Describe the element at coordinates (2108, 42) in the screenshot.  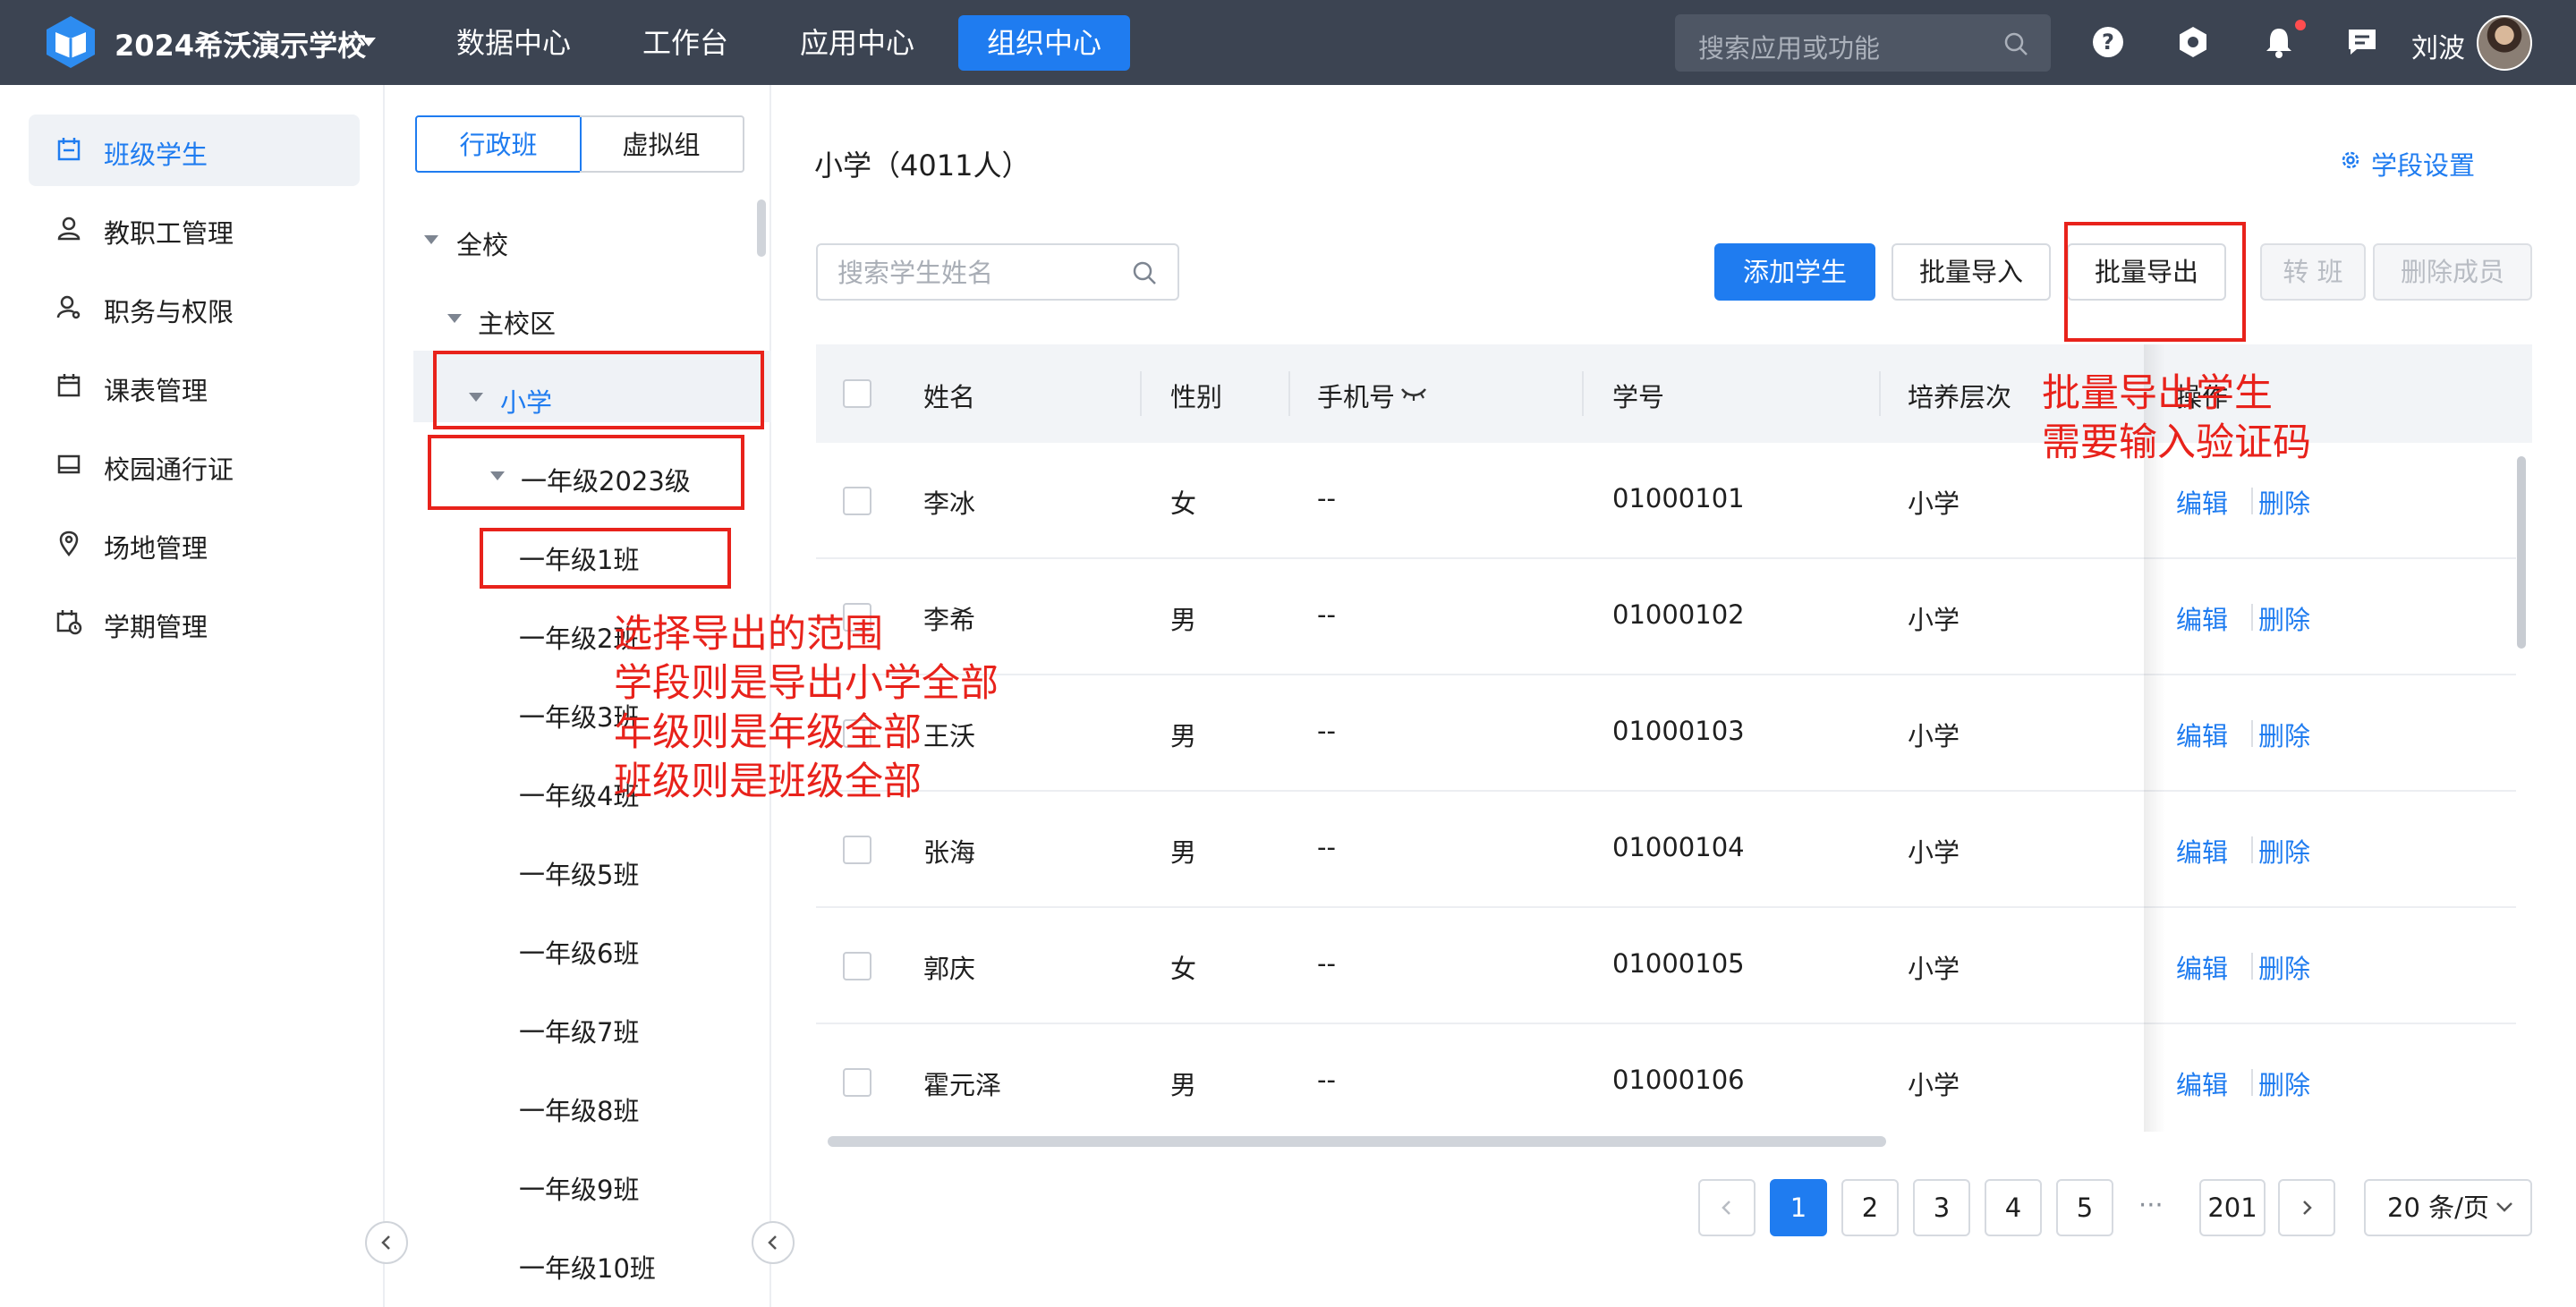
I see `help-icon: ?` at that location.